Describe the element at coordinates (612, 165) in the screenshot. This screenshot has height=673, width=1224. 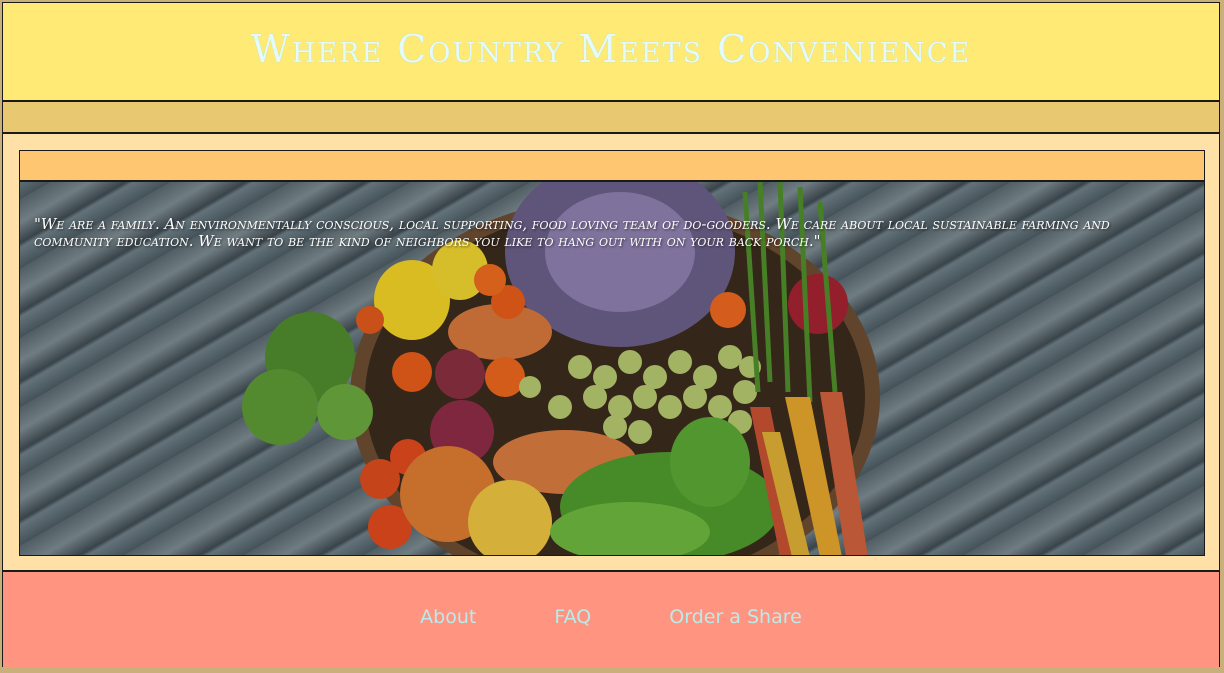
I see `content-top-bar` at that location.